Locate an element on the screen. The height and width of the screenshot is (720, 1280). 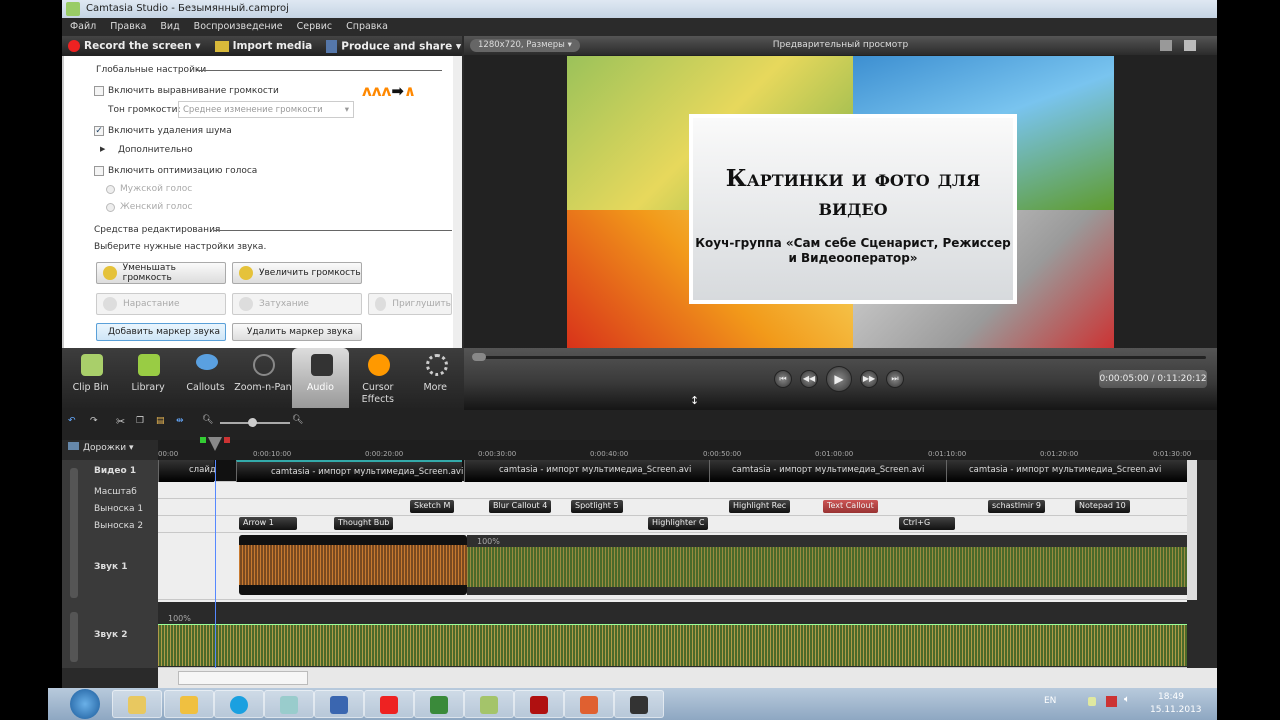
antivirus-icon is located at coordinates (1111, 701).